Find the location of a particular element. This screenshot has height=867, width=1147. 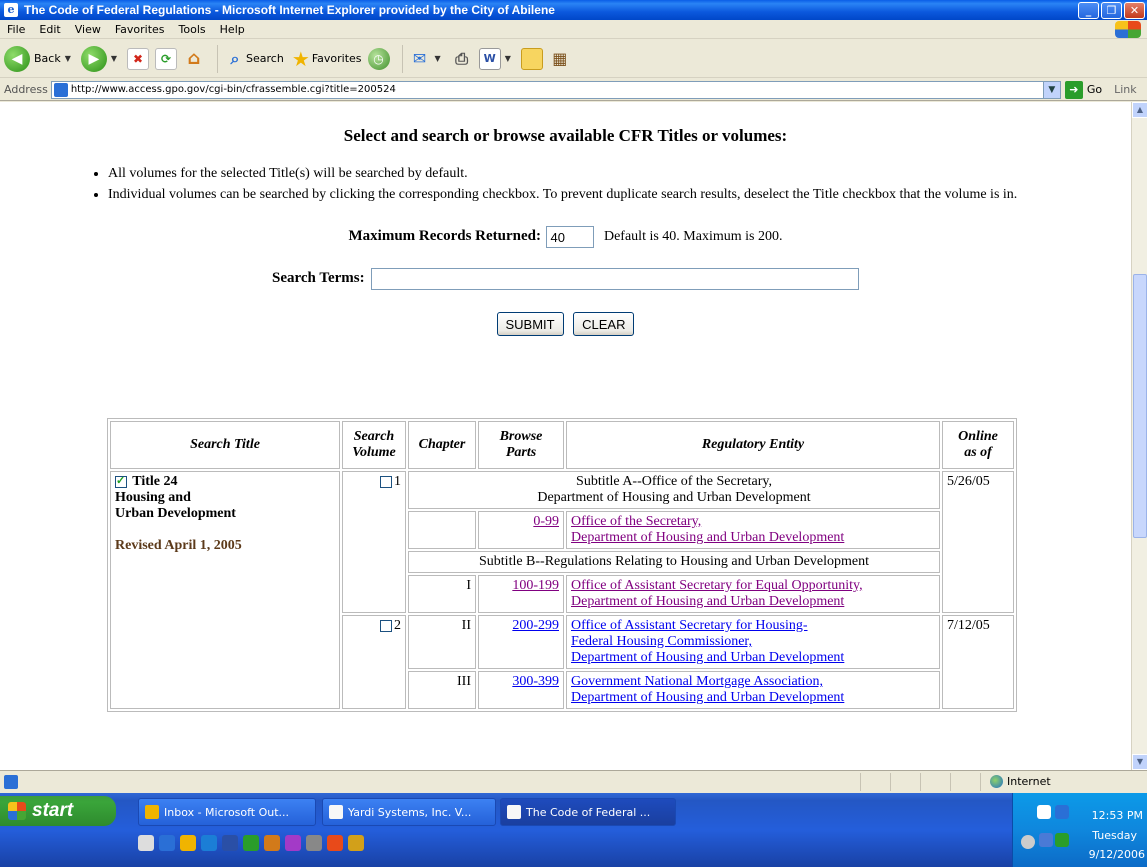

search-terms-label: Search Terms: is located at coordinates (318, 278).